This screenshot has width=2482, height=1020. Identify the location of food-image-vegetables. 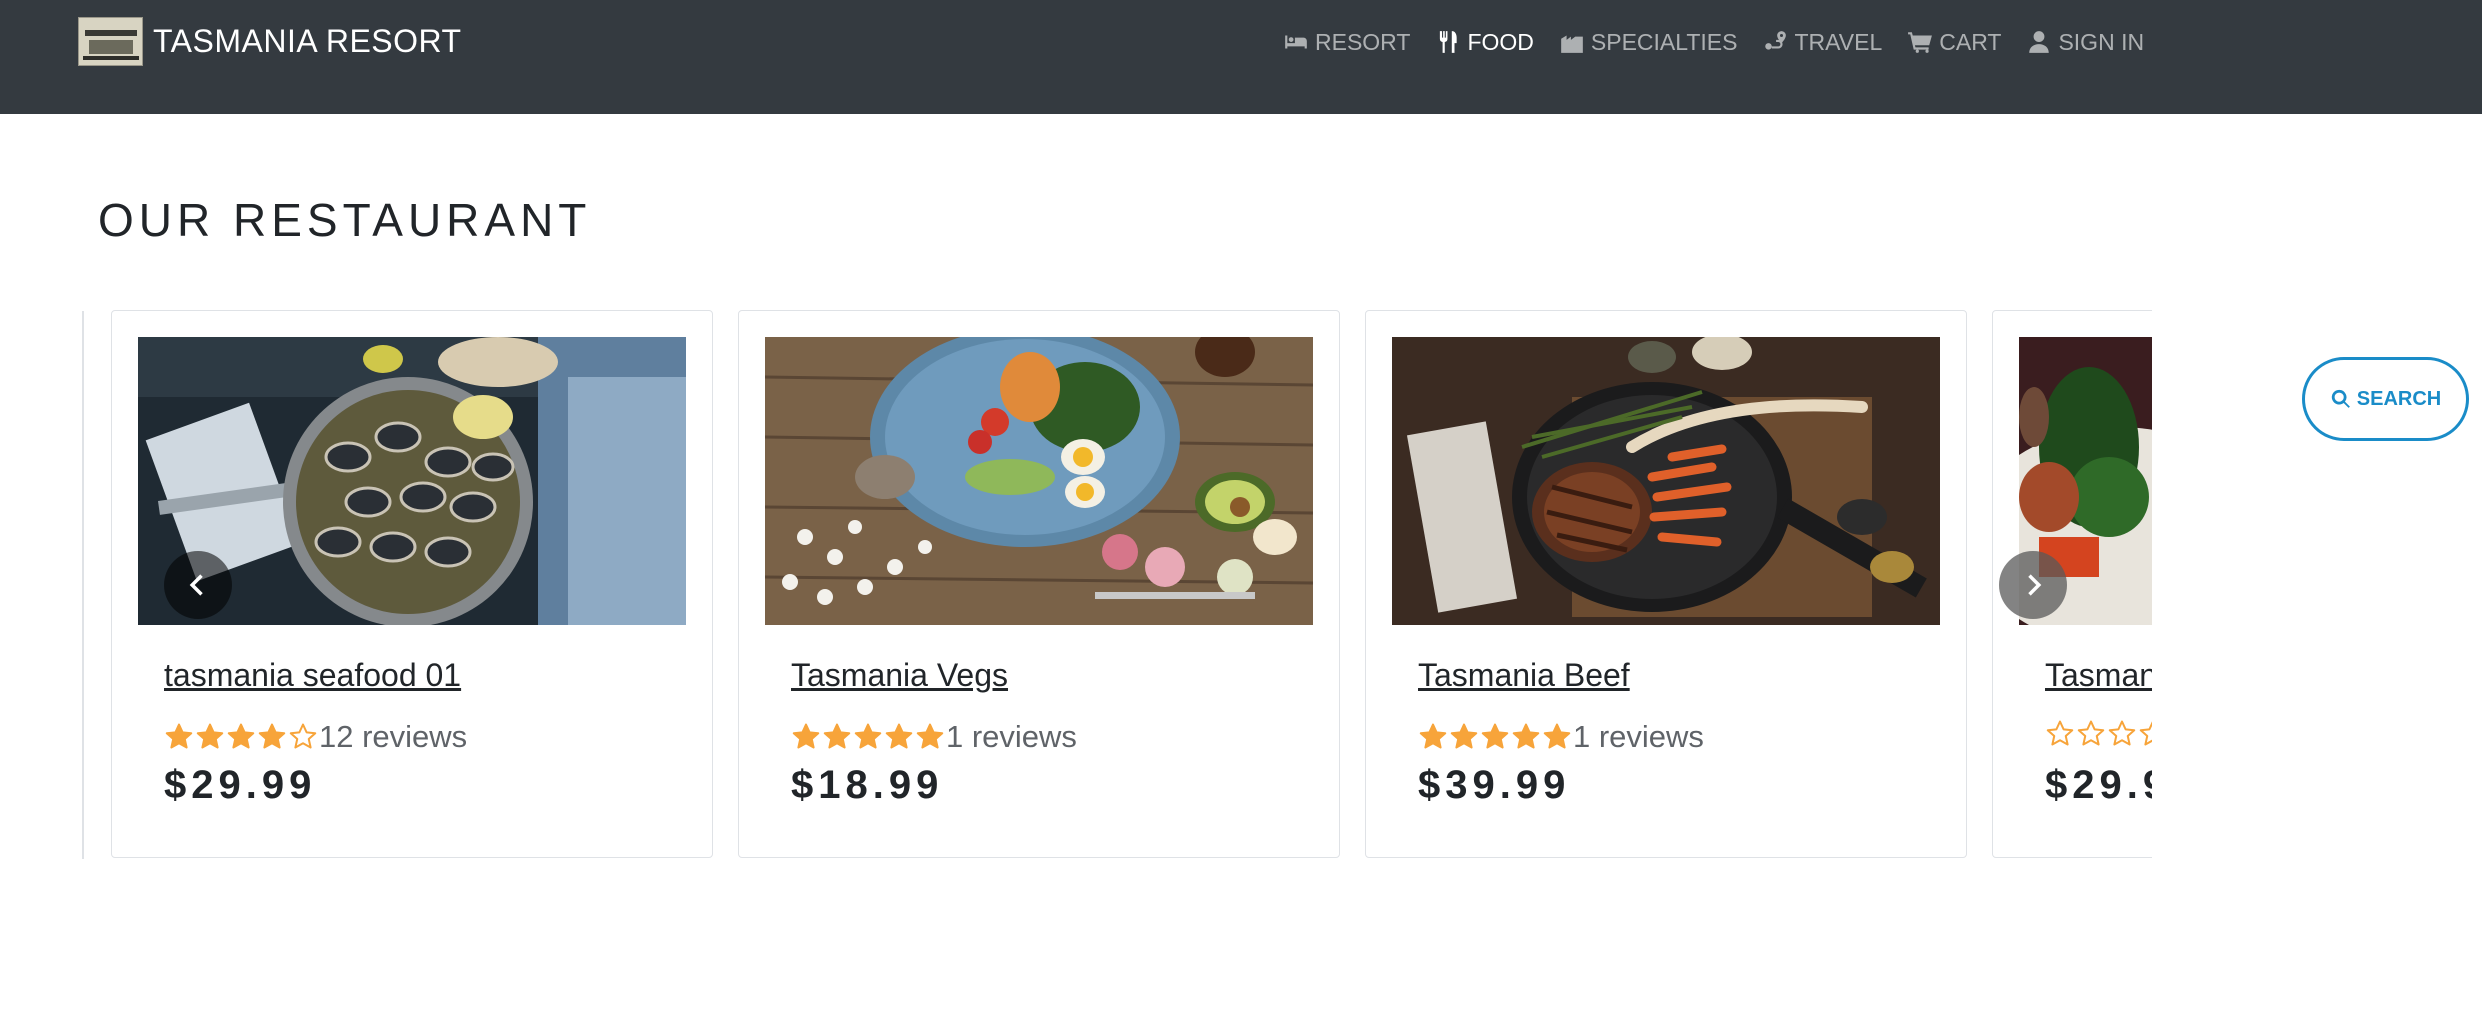
(1039, 481).